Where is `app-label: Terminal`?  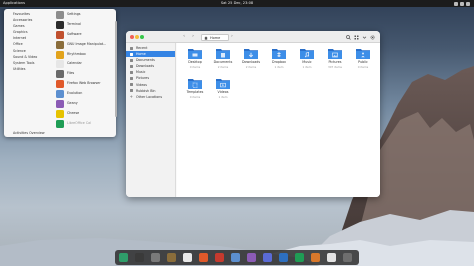 app-label: Terminal is located at coordinates (74, 23).